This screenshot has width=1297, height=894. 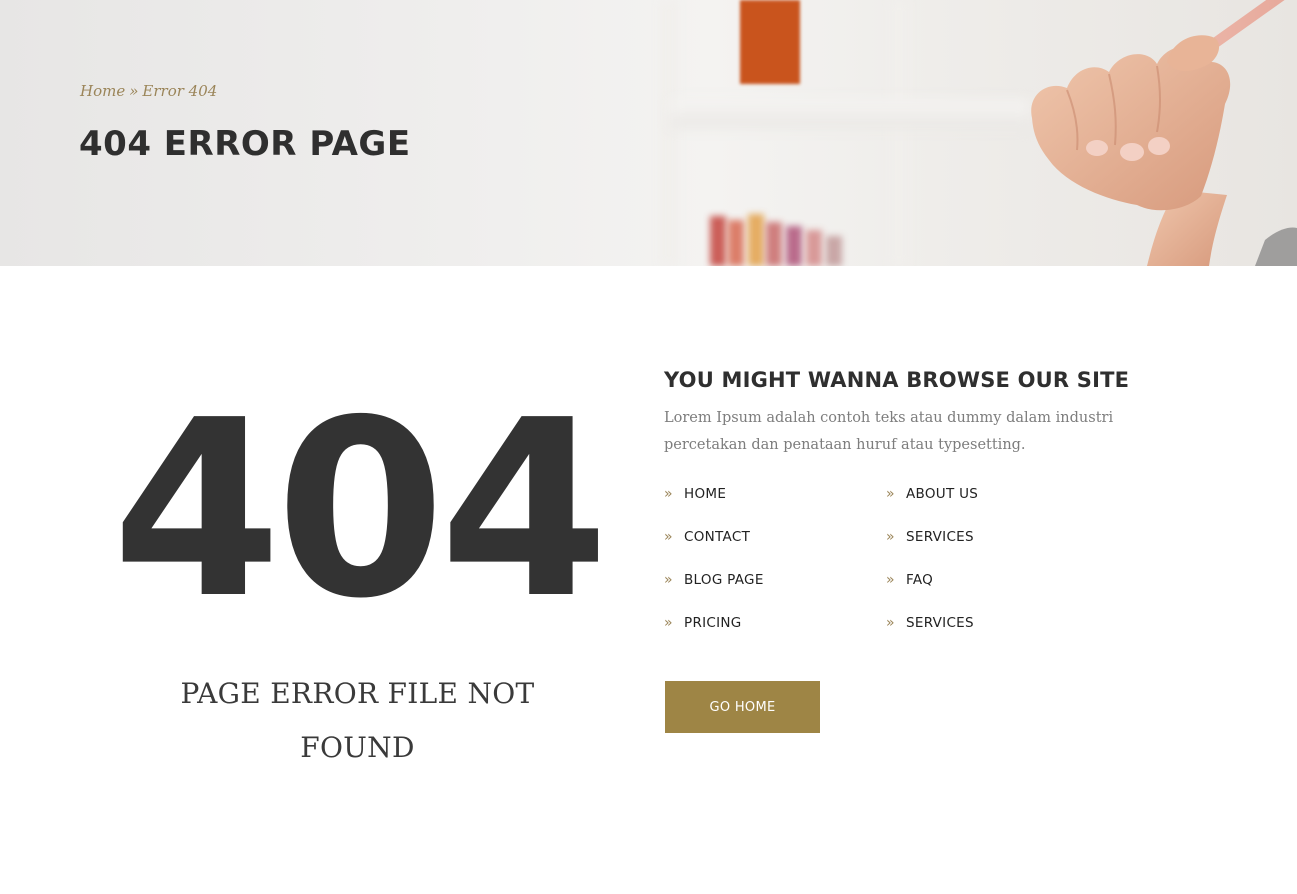 What do you see at coordinates (997, 494) in the screenshot?
I see `link-about-us: » ABOUT US` at bounding box center [997, 494].